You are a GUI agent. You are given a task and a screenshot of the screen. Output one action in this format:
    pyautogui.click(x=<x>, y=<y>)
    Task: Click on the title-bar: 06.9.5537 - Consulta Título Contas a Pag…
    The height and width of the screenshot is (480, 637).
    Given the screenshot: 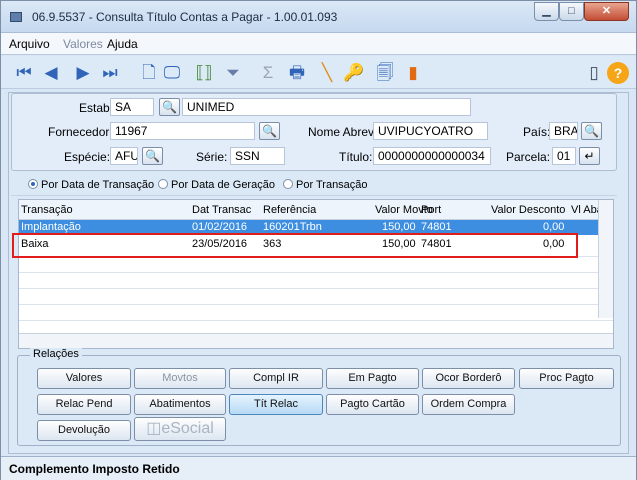 What is the action you would take?
    pyautogui.click(x=318, y=17)
    